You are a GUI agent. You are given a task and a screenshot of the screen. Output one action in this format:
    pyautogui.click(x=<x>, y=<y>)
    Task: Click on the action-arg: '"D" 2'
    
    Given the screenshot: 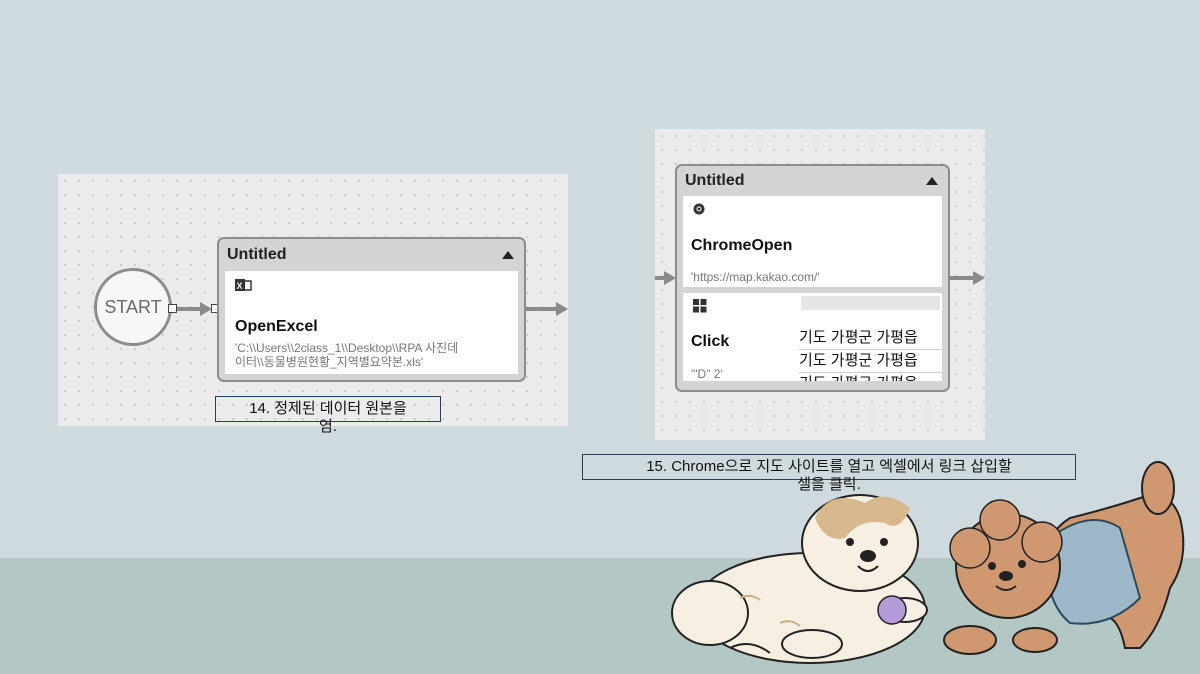 What is the action you would take?
    pyautogui.click(x=707, y=374)
    